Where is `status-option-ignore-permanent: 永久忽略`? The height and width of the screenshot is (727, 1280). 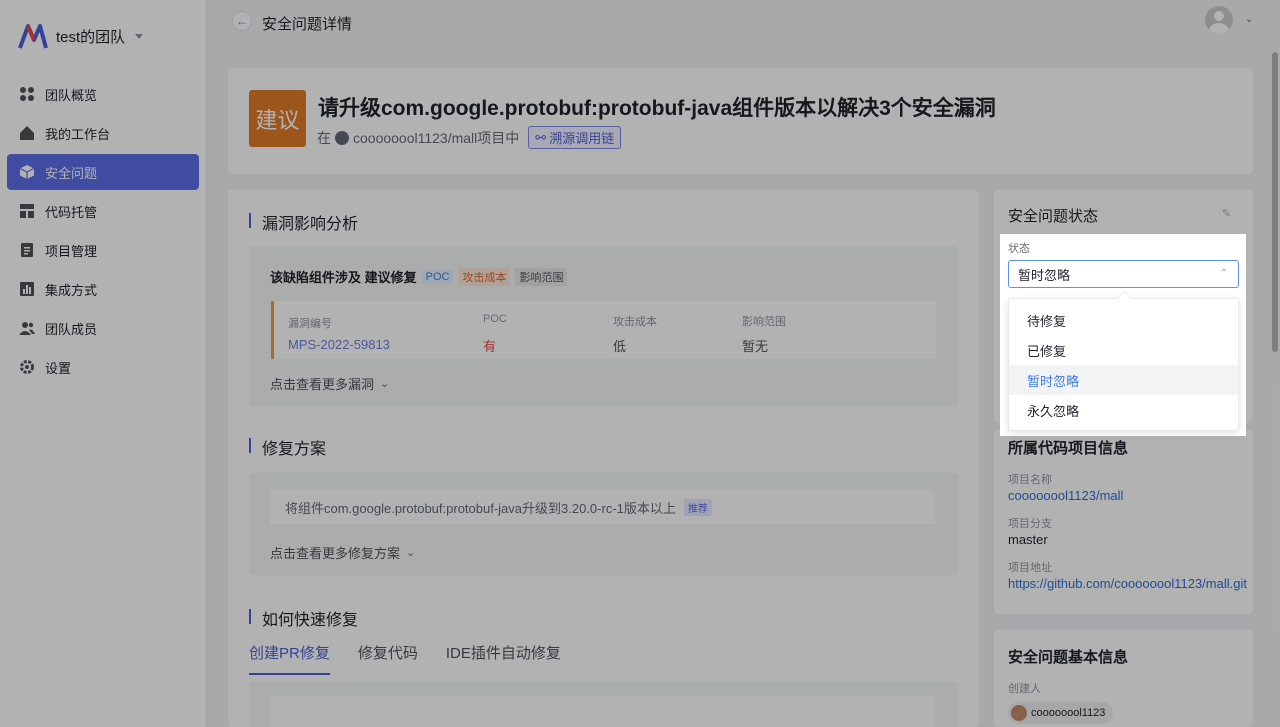 status-option-ignore-permanent: 永久忽略 is located at coordinates (1123, 410).